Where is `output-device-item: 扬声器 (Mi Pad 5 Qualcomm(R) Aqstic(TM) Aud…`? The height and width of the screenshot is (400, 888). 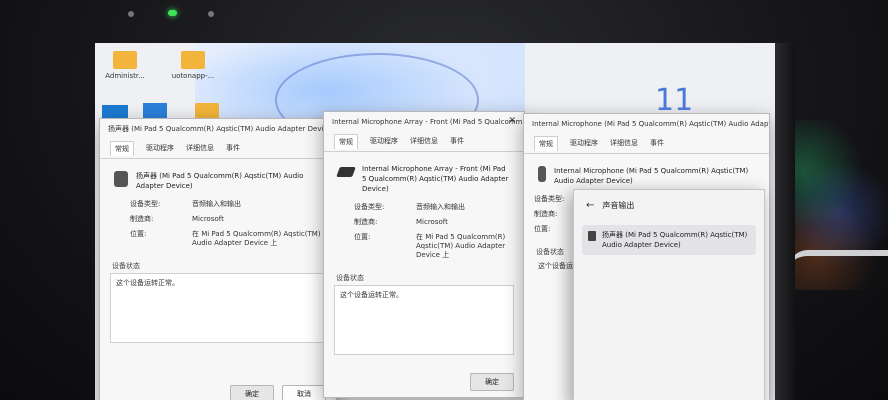
output-device-item: 扬声器 (Mi Pad 5 Qualcomm(R) Aqstic(TM) Aud… is located at coordinates (669, 240).